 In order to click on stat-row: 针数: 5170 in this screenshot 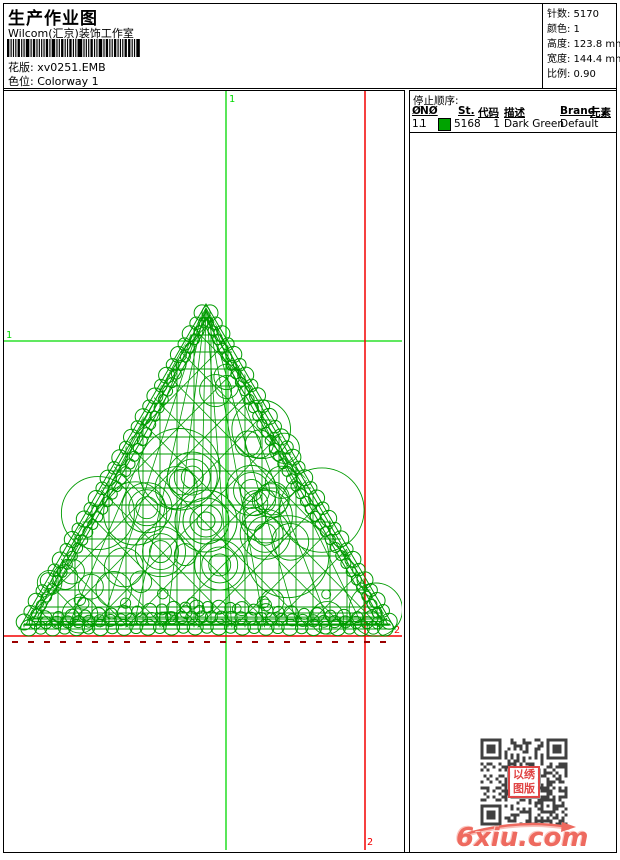, I will do `click(573, 14)`.